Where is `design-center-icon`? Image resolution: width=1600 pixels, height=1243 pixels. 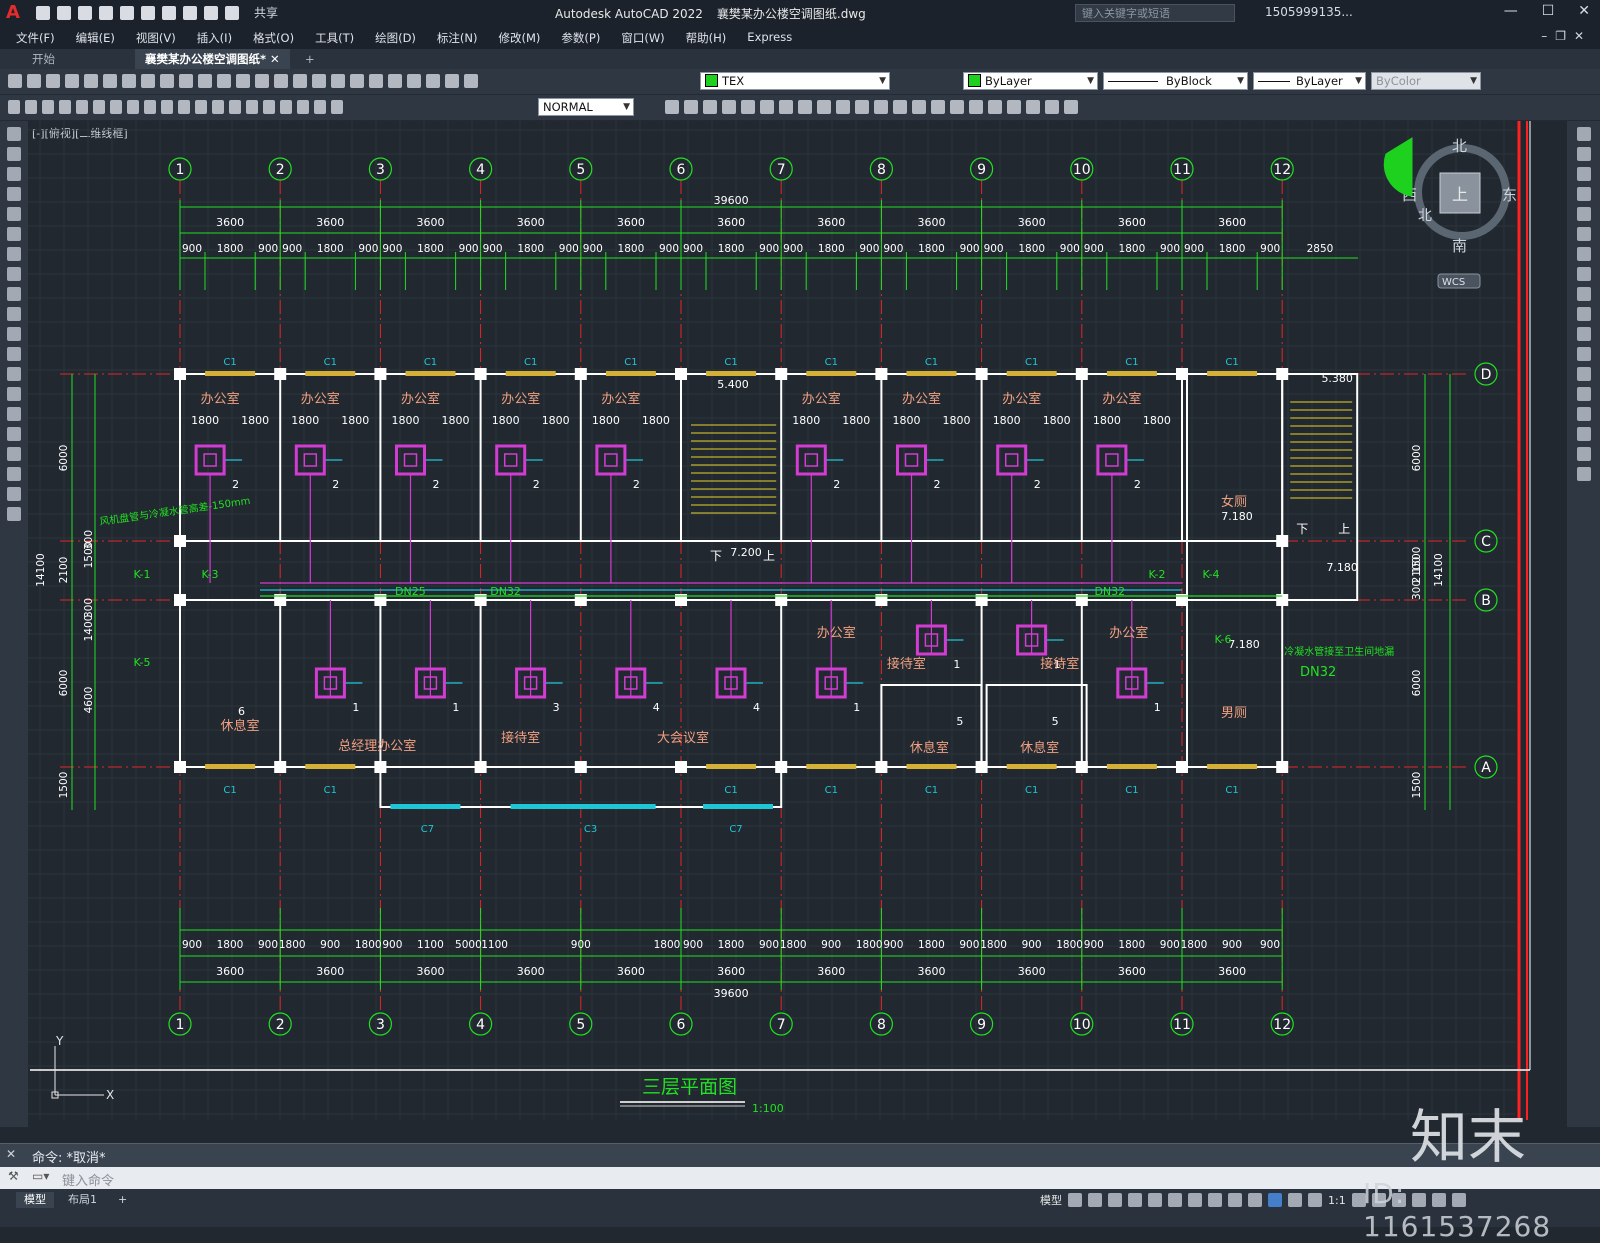 design-center-icon is located at coordinates (338, 81).